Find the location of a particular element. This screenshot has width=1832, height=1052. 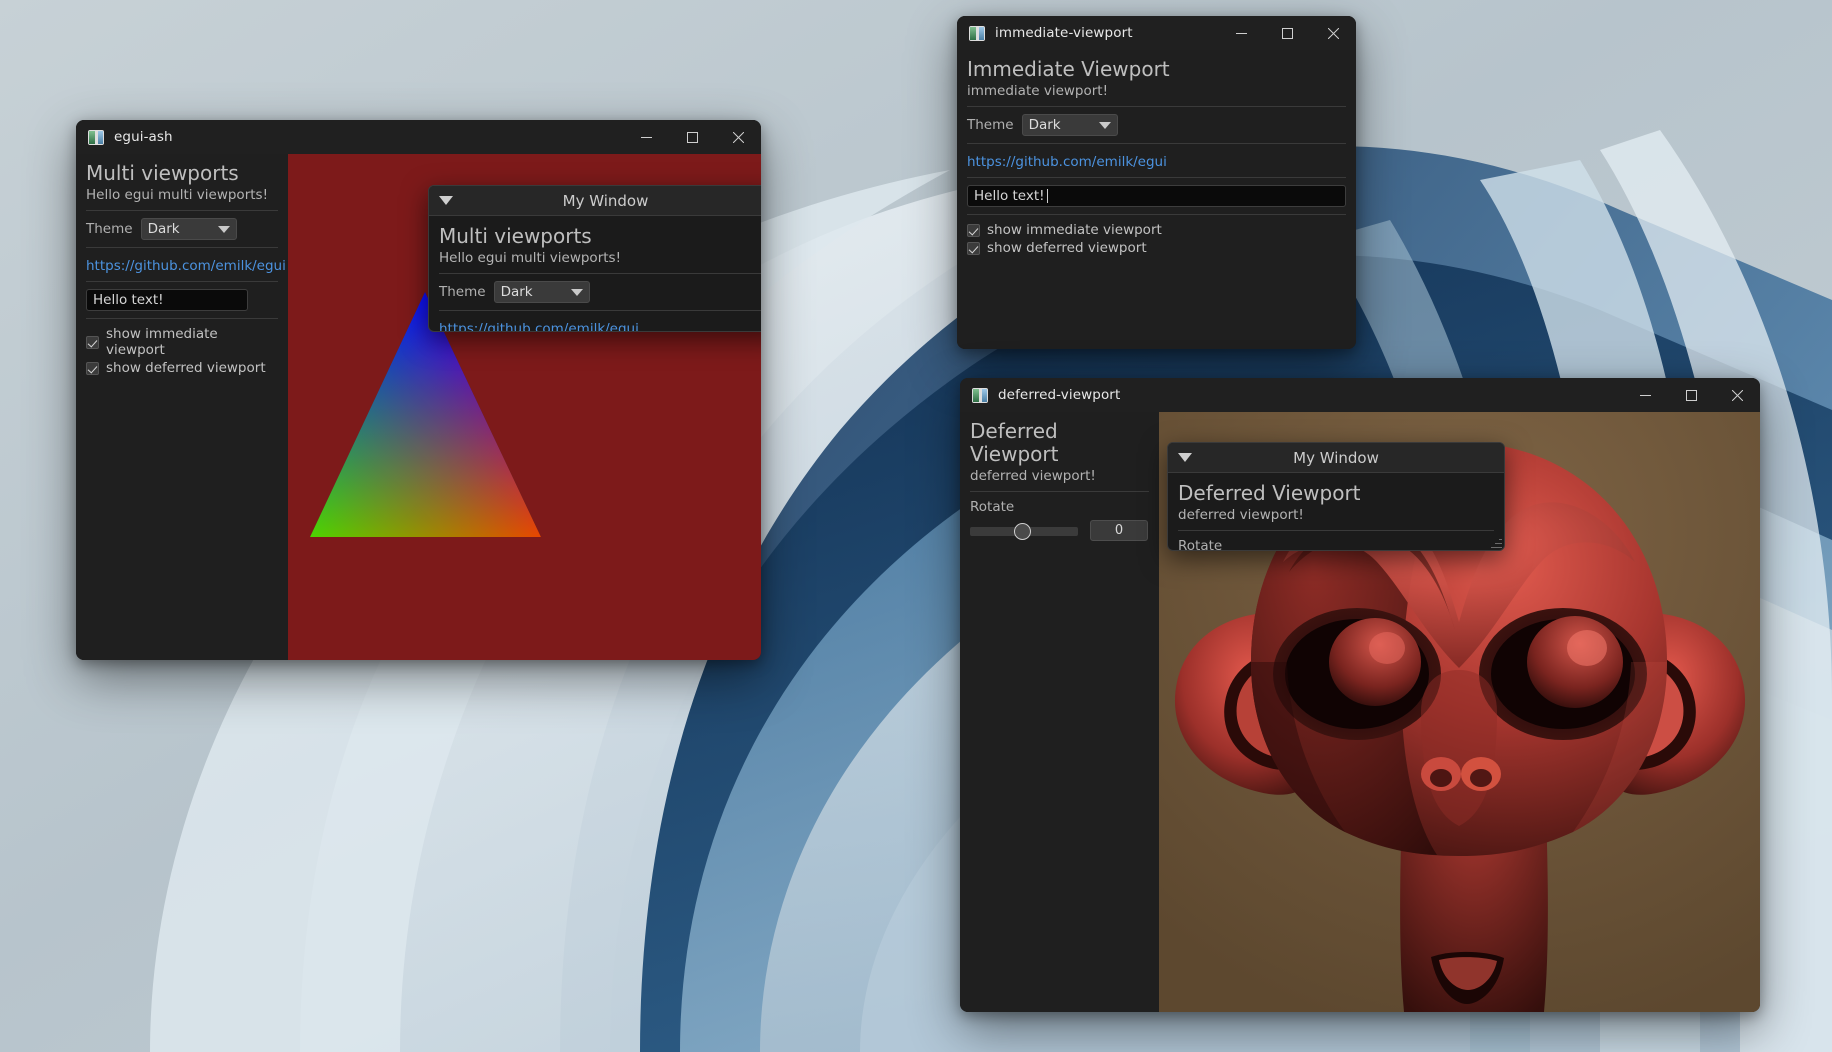

window-title: immediate-viewport is located at coordinates (1064, 33).